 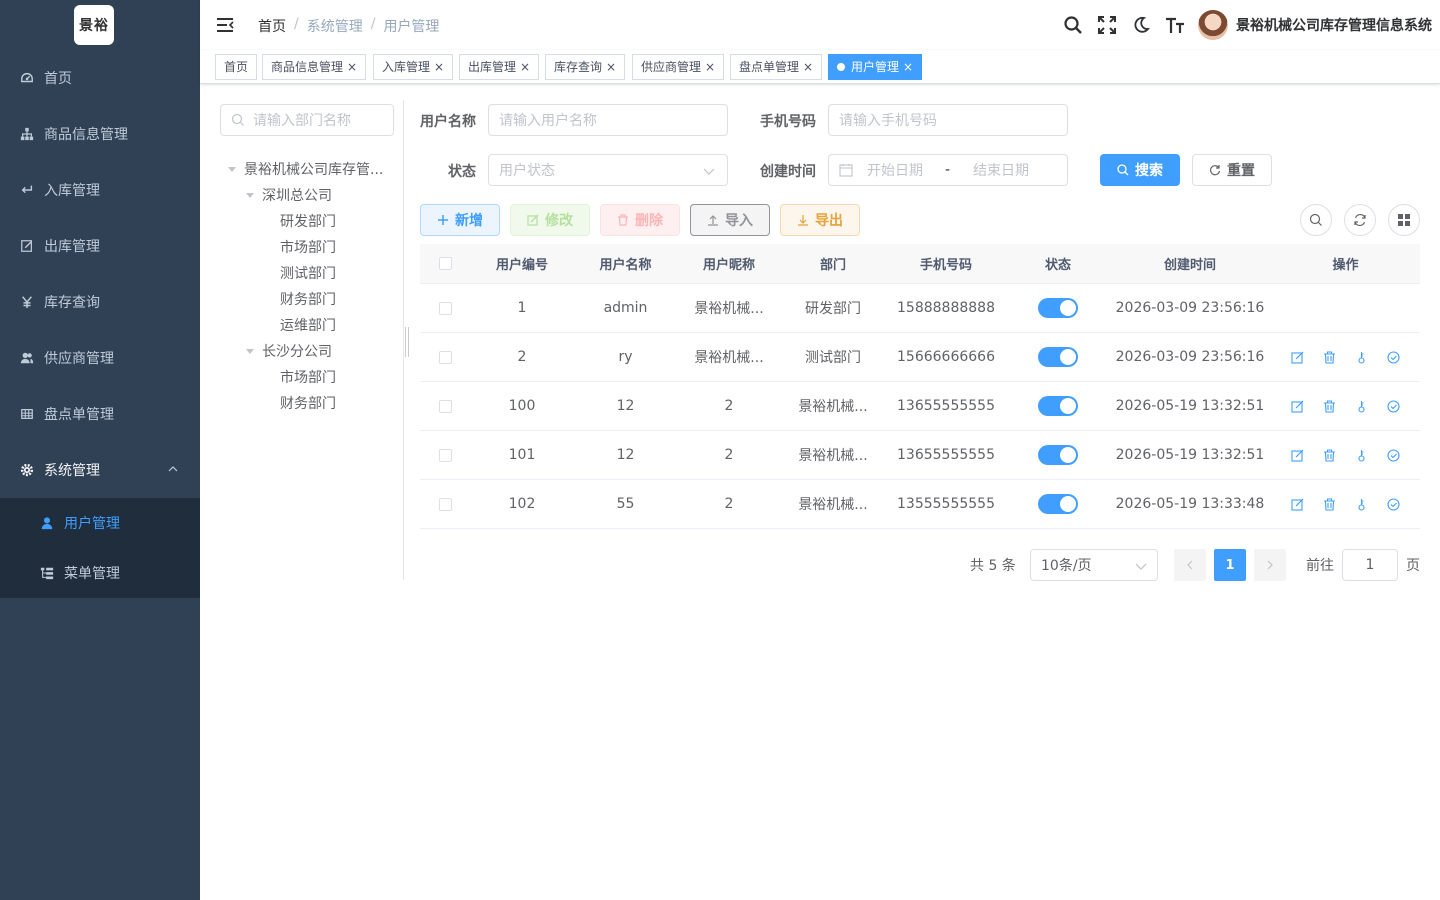 What do you see at coordinates (1230, 565) in the screenshot?
I see `page-button-current: 1` at bounding box center [1230, 565].